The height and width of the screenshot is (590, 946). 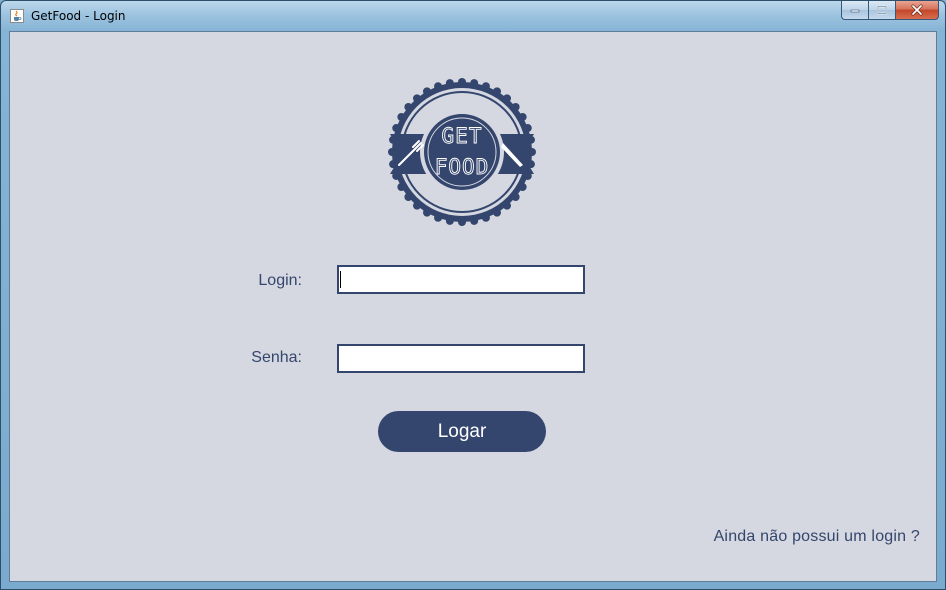 What do you see at coordinates (340, 279) in the screenshot?
I see `text-caret` at bounding box center [340, 279].